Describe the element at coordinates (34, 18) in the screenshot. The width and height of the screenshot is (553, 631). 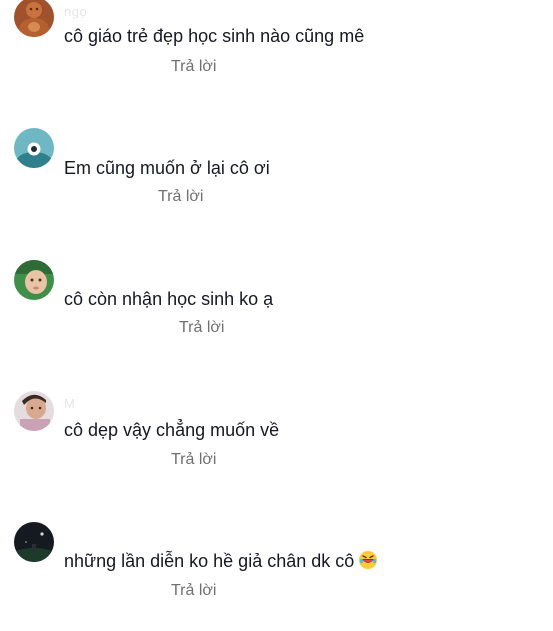
I see `buddha-figure-avatar` at that location.